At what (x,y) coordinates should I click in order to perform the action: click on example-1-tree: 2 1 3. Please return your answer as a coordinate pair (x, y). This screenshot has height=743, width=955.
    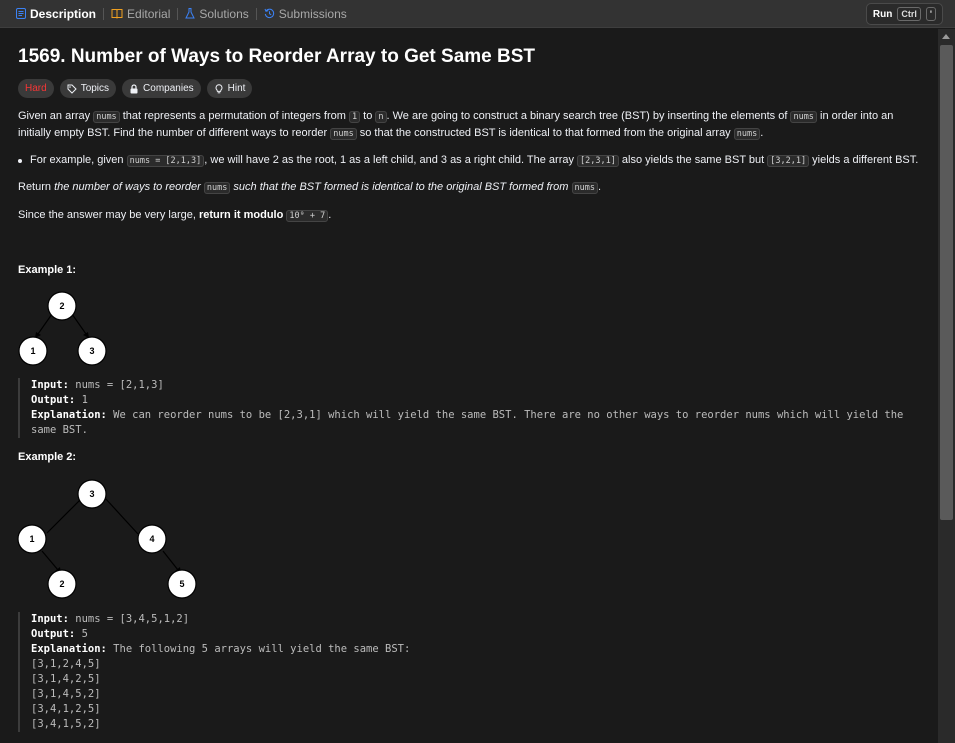
    Looking at the image, I should click on (62, 328).